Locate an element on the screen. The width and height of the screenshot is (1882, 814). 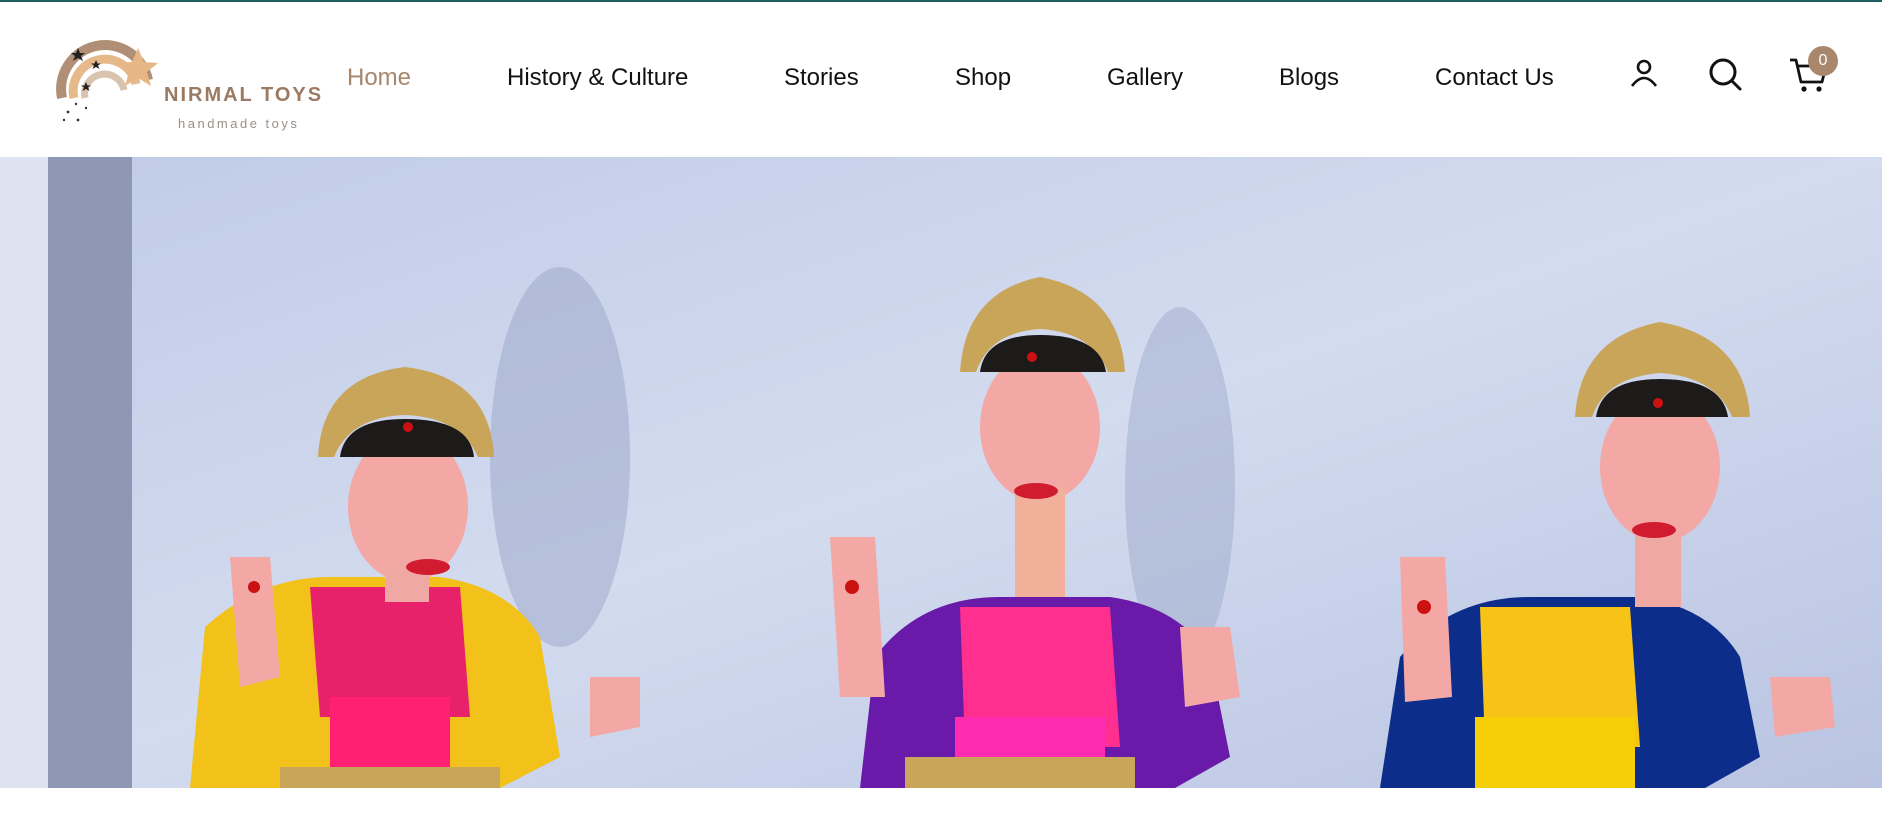
nav-item-blogs: Blogs is located at coordinates (1309, 78).